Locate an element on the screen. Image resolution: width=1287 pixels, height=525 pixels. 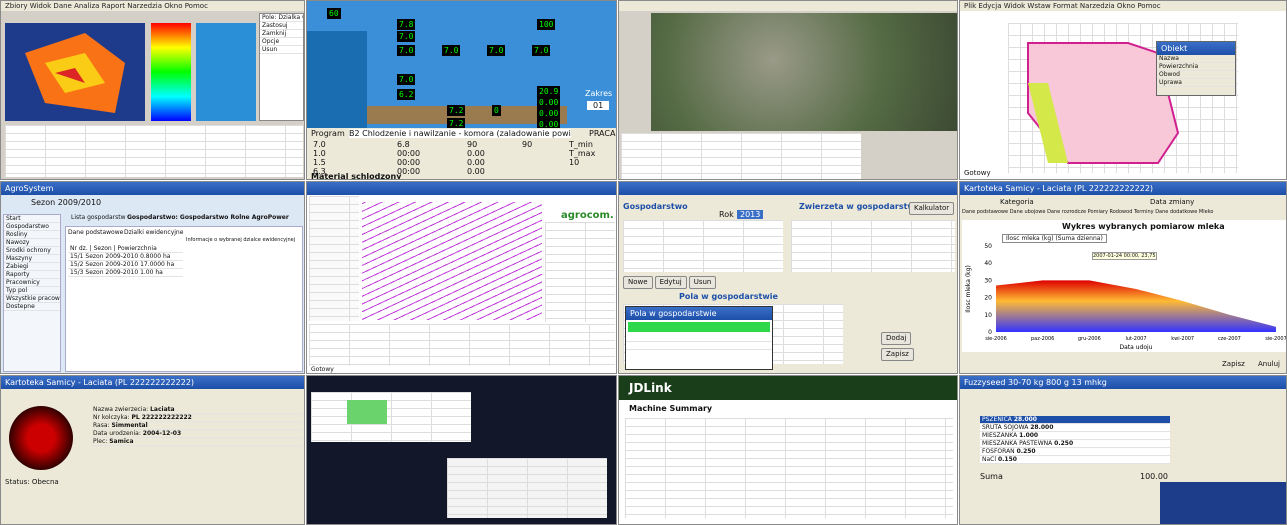
y-tick: 0 is located at coordinates (990, 332).